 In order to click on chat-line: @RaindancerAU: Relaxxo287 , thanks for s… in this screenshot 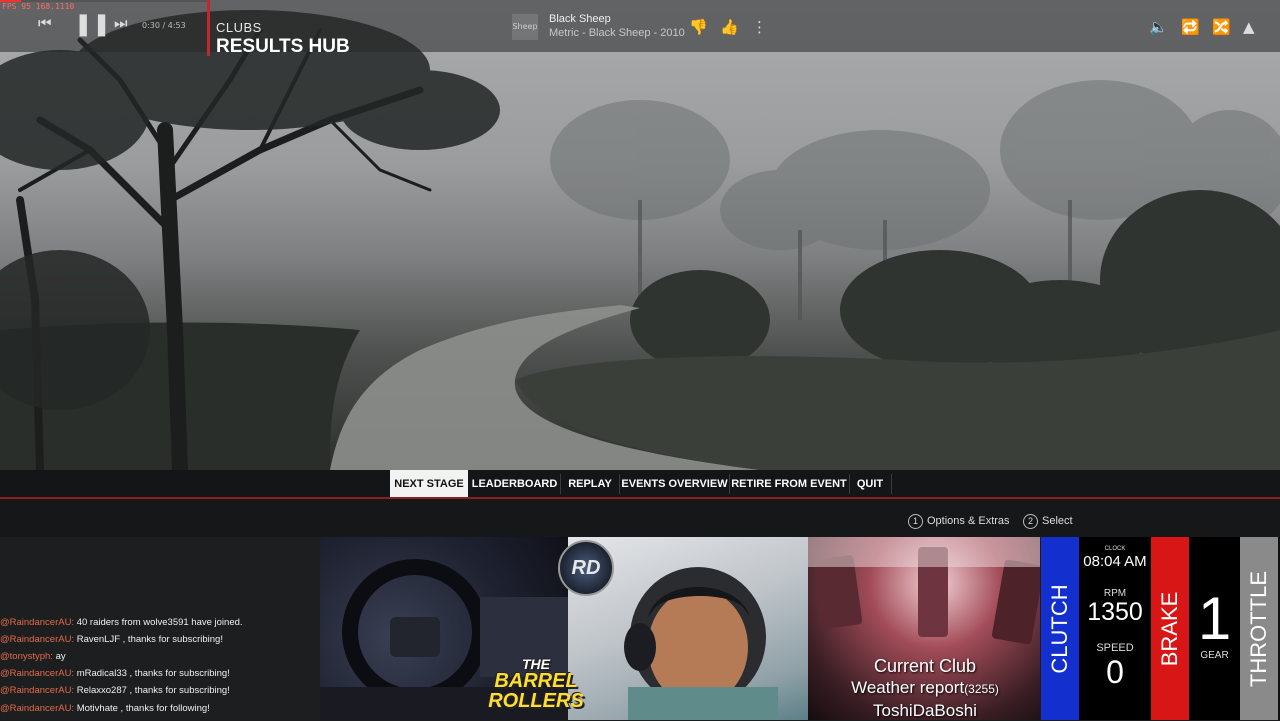, I will do `click(115, 690)`.